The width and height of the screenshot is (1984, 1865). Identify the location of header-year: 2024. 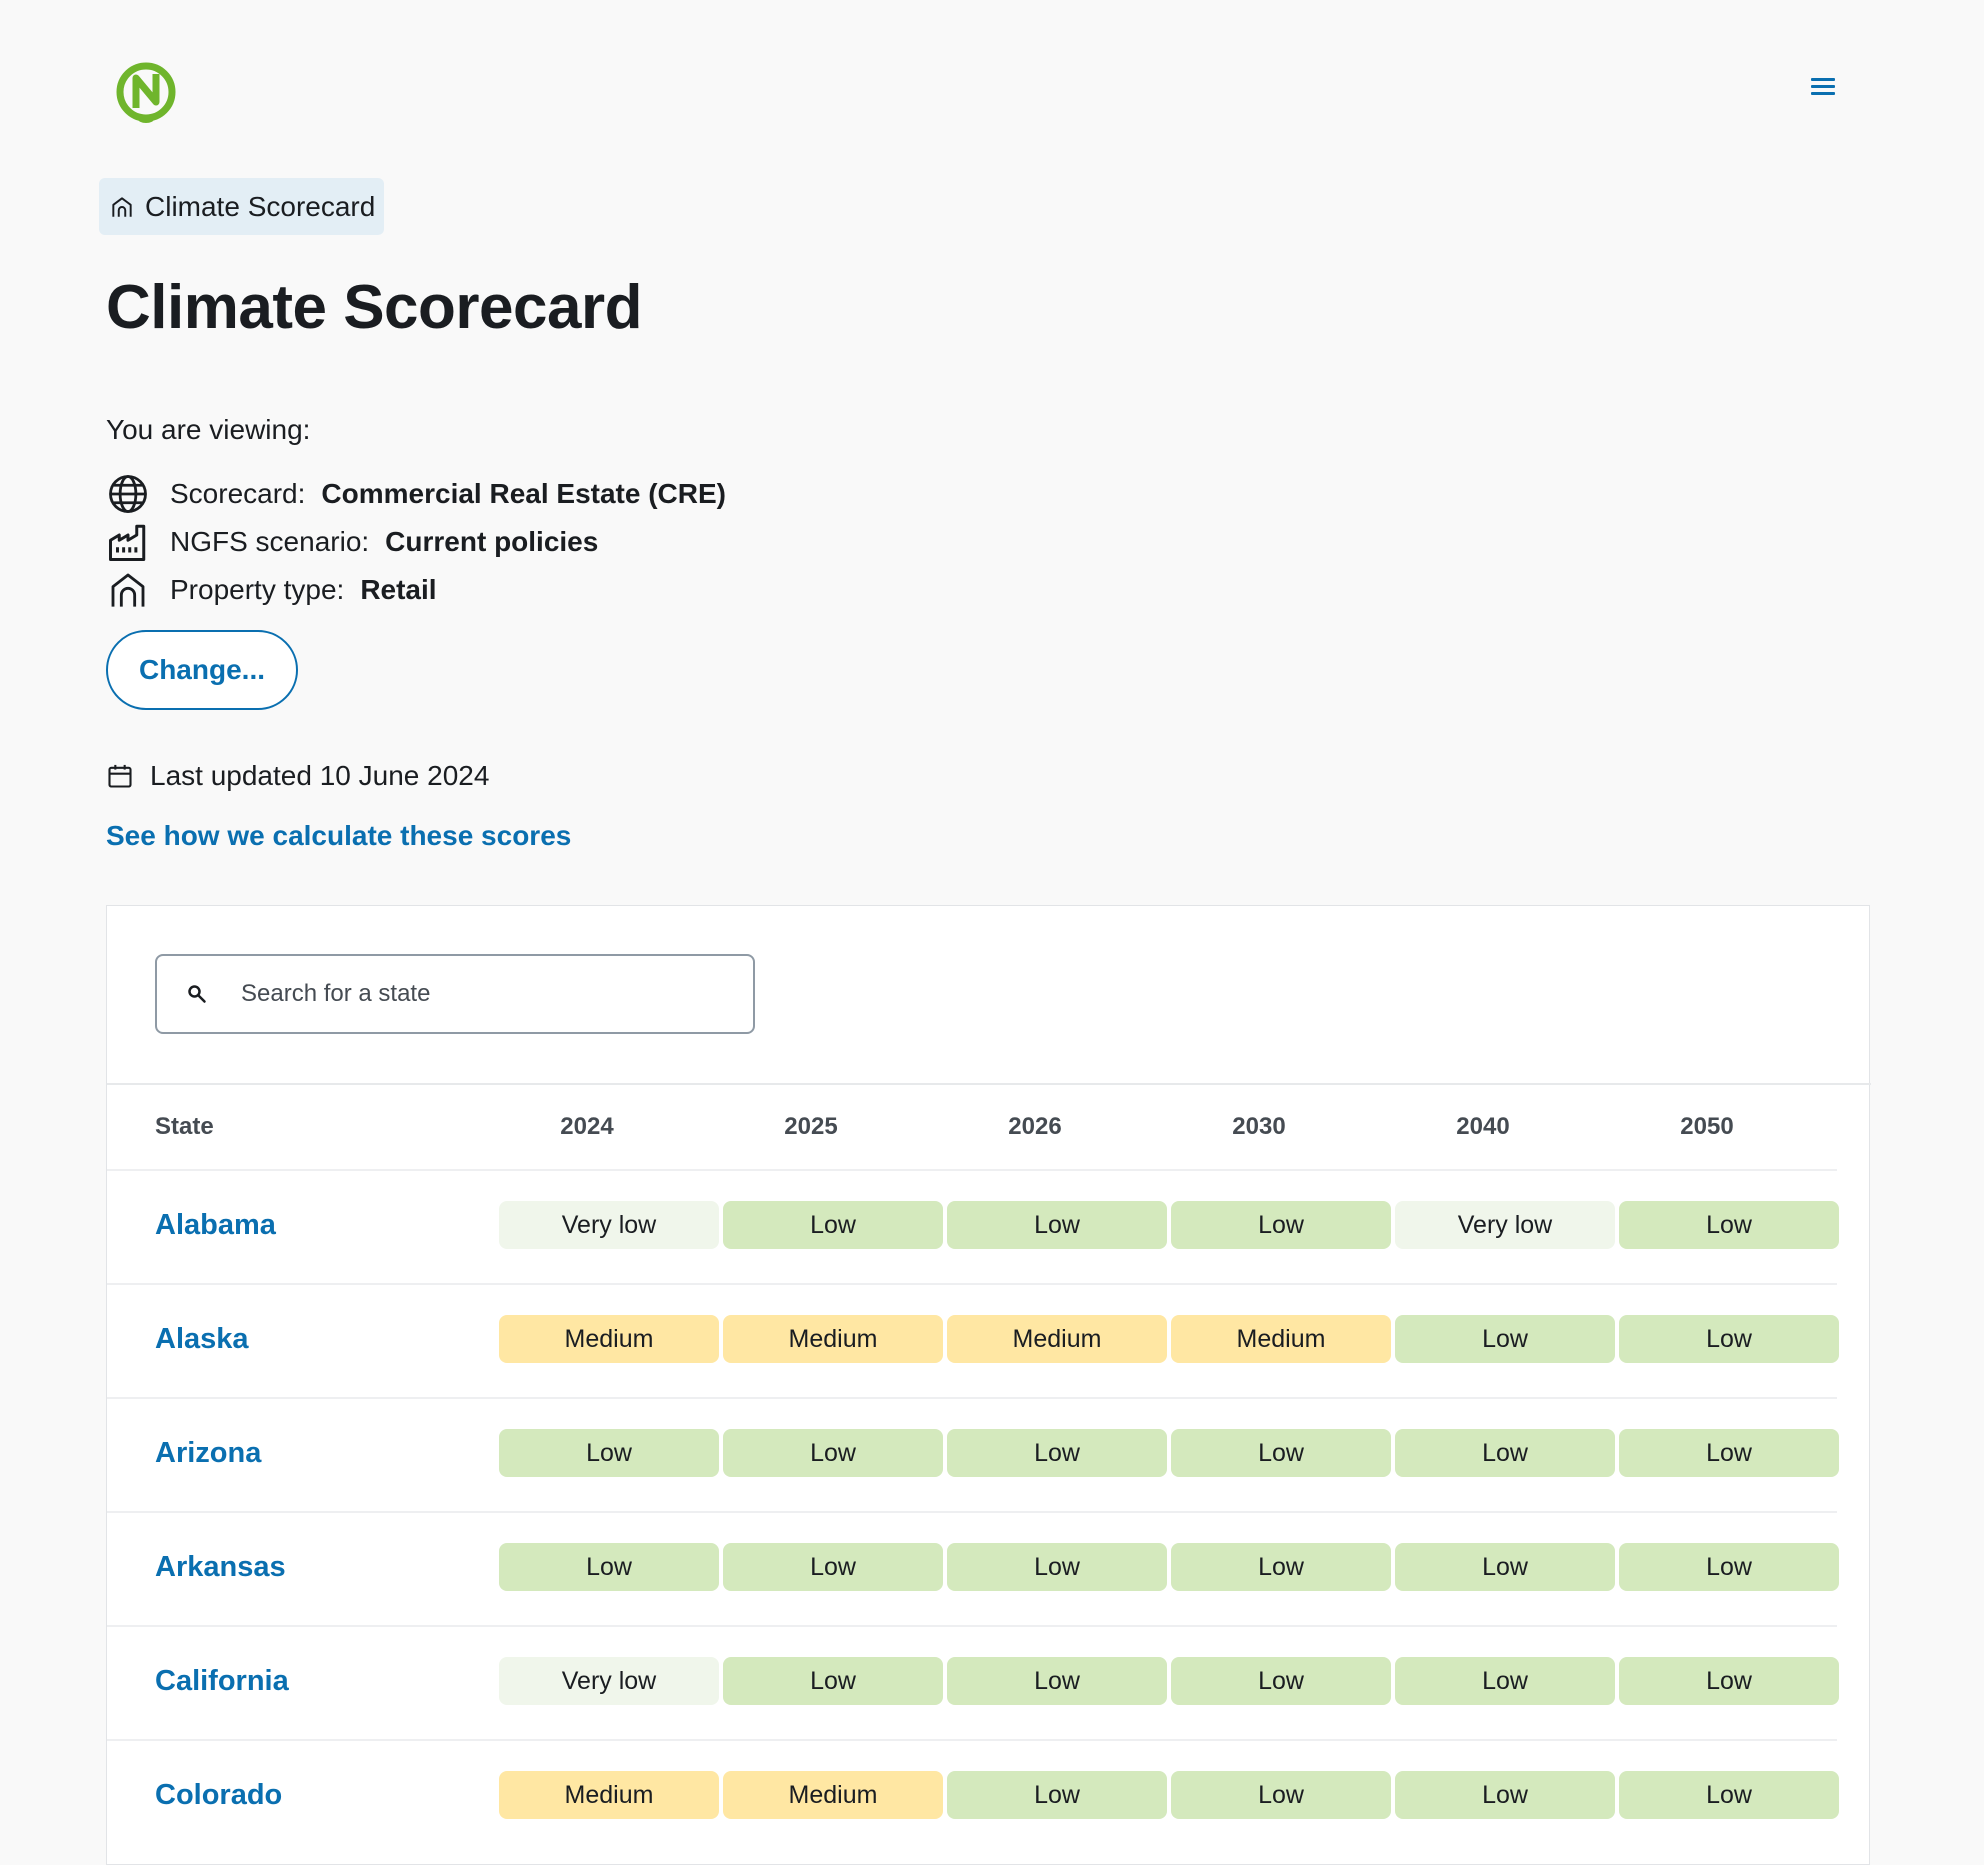
(587, 1126).